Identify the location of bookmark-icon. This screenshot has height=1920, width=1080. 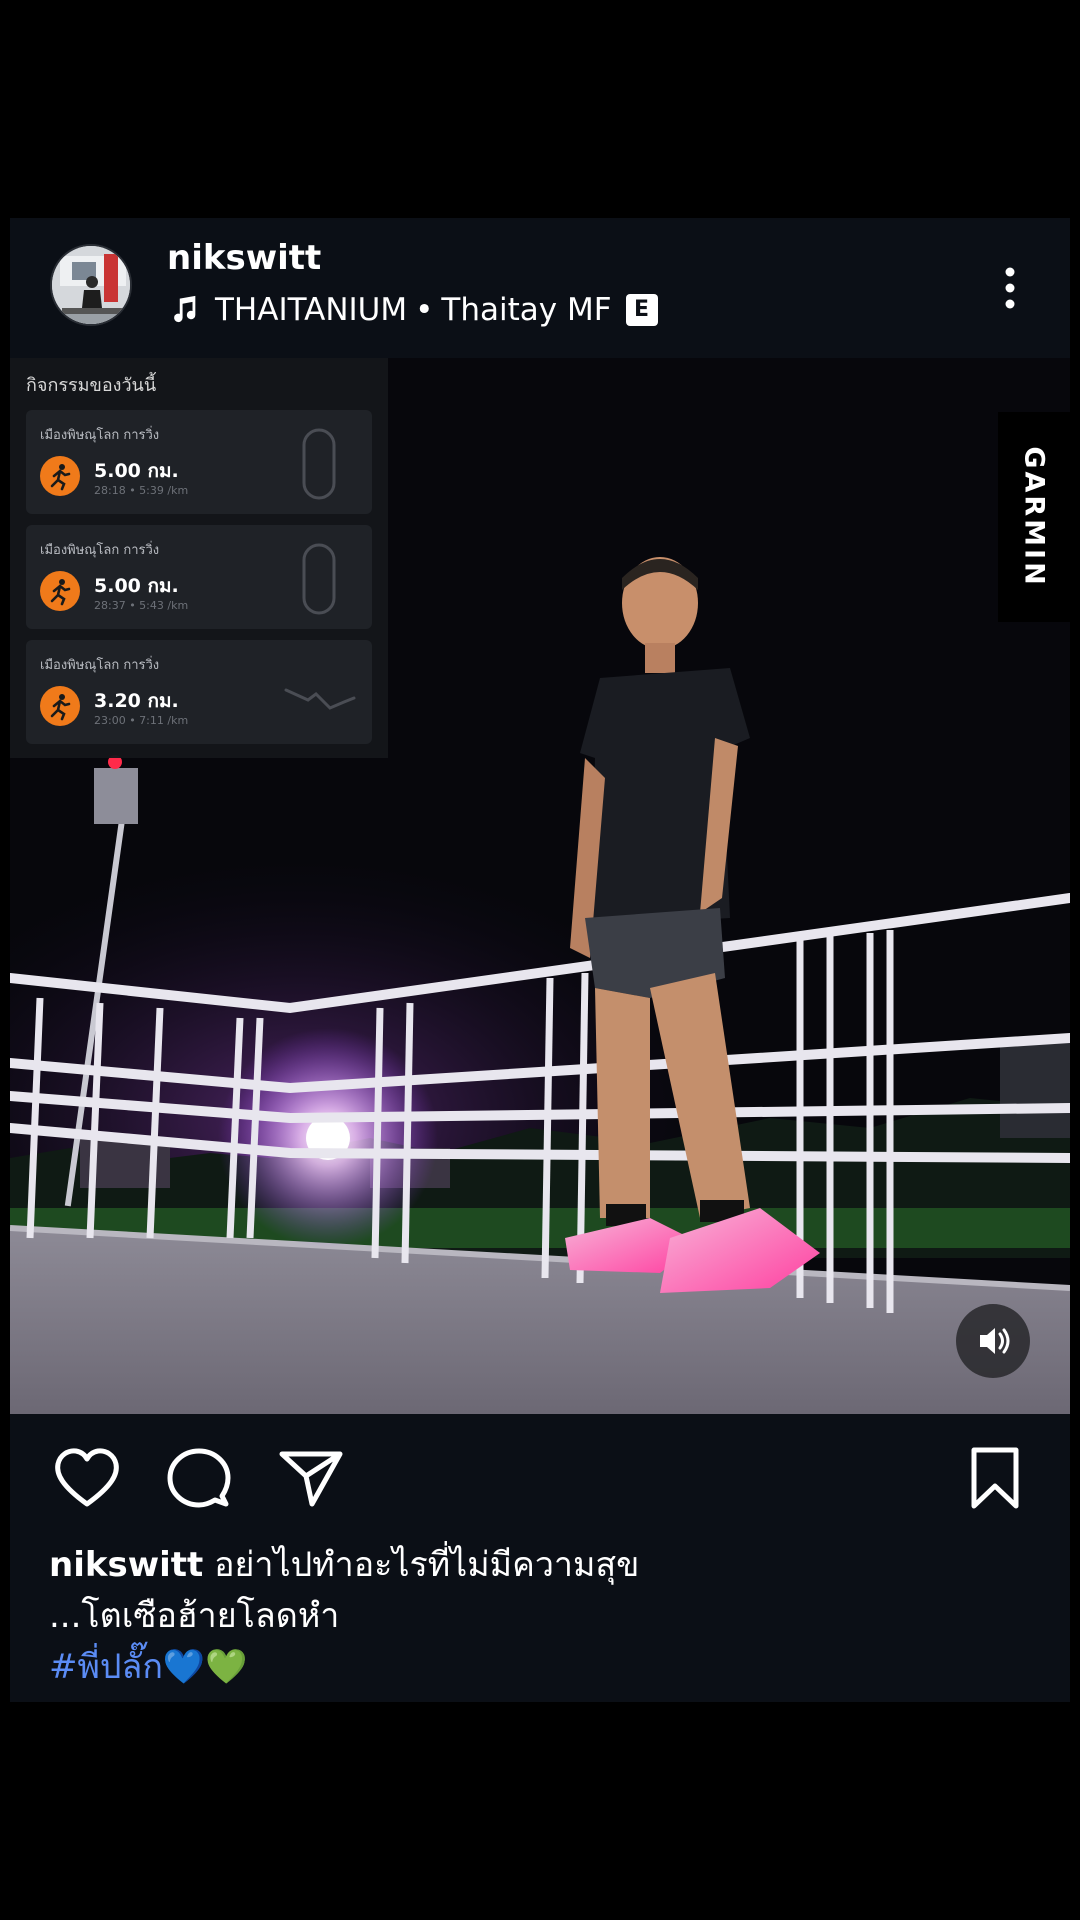
(995, 1478).